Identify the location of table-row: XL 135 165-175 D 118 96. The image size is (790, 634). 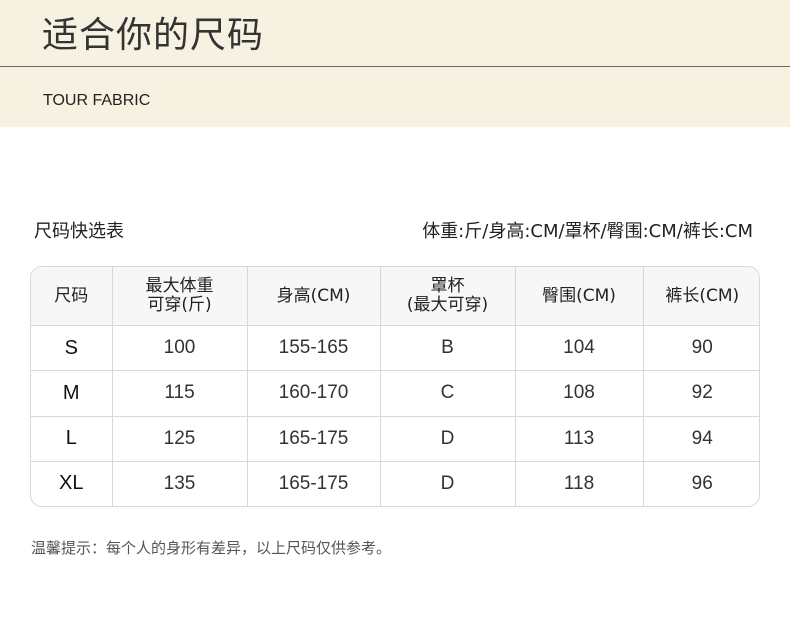
(395, 483).